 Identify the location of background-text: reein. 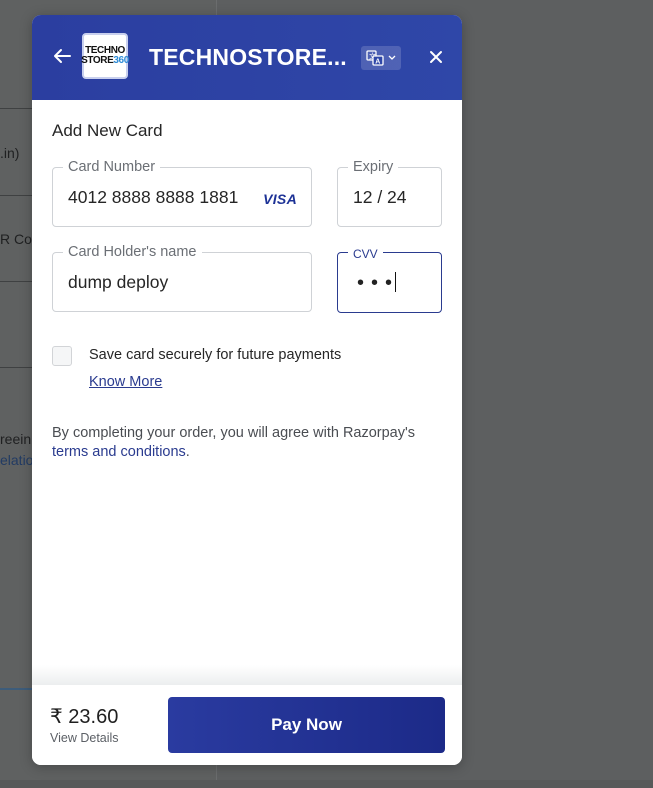
(16, 439).